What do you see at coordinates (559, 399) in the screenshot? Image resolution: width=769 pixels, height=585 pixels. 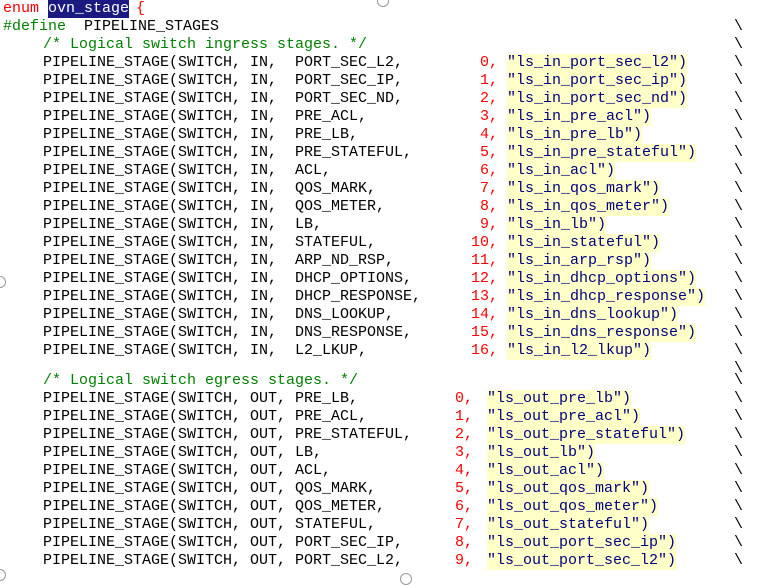 I see `stage-string-literal: "ls_out_pre_lb")` at bounding box center [559, 399].